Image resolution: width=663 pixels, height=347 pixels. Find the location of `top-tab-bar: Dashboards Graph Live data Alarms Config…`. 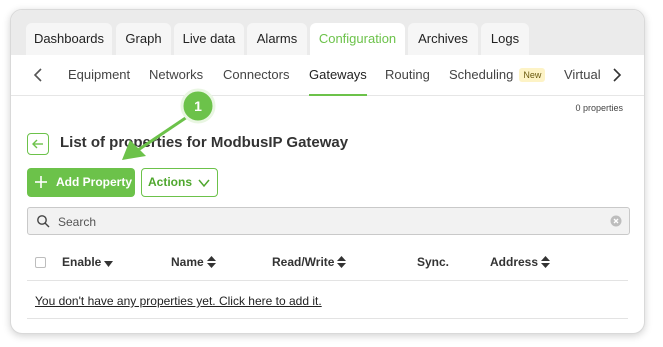

top-tab-bar: Dashboards Graph Live data Alarms Config… is located at coordinates (327, 32).